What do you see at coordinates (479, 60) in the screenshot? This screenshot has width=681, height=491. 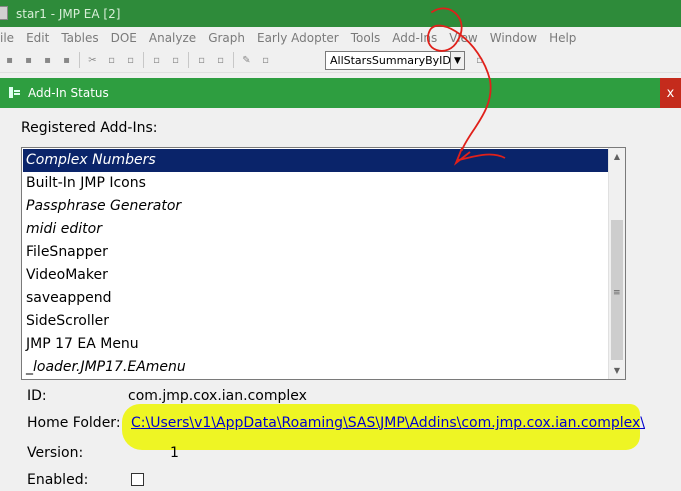 I see `data-table-icon: ▫` at bounding box center [479, 60].